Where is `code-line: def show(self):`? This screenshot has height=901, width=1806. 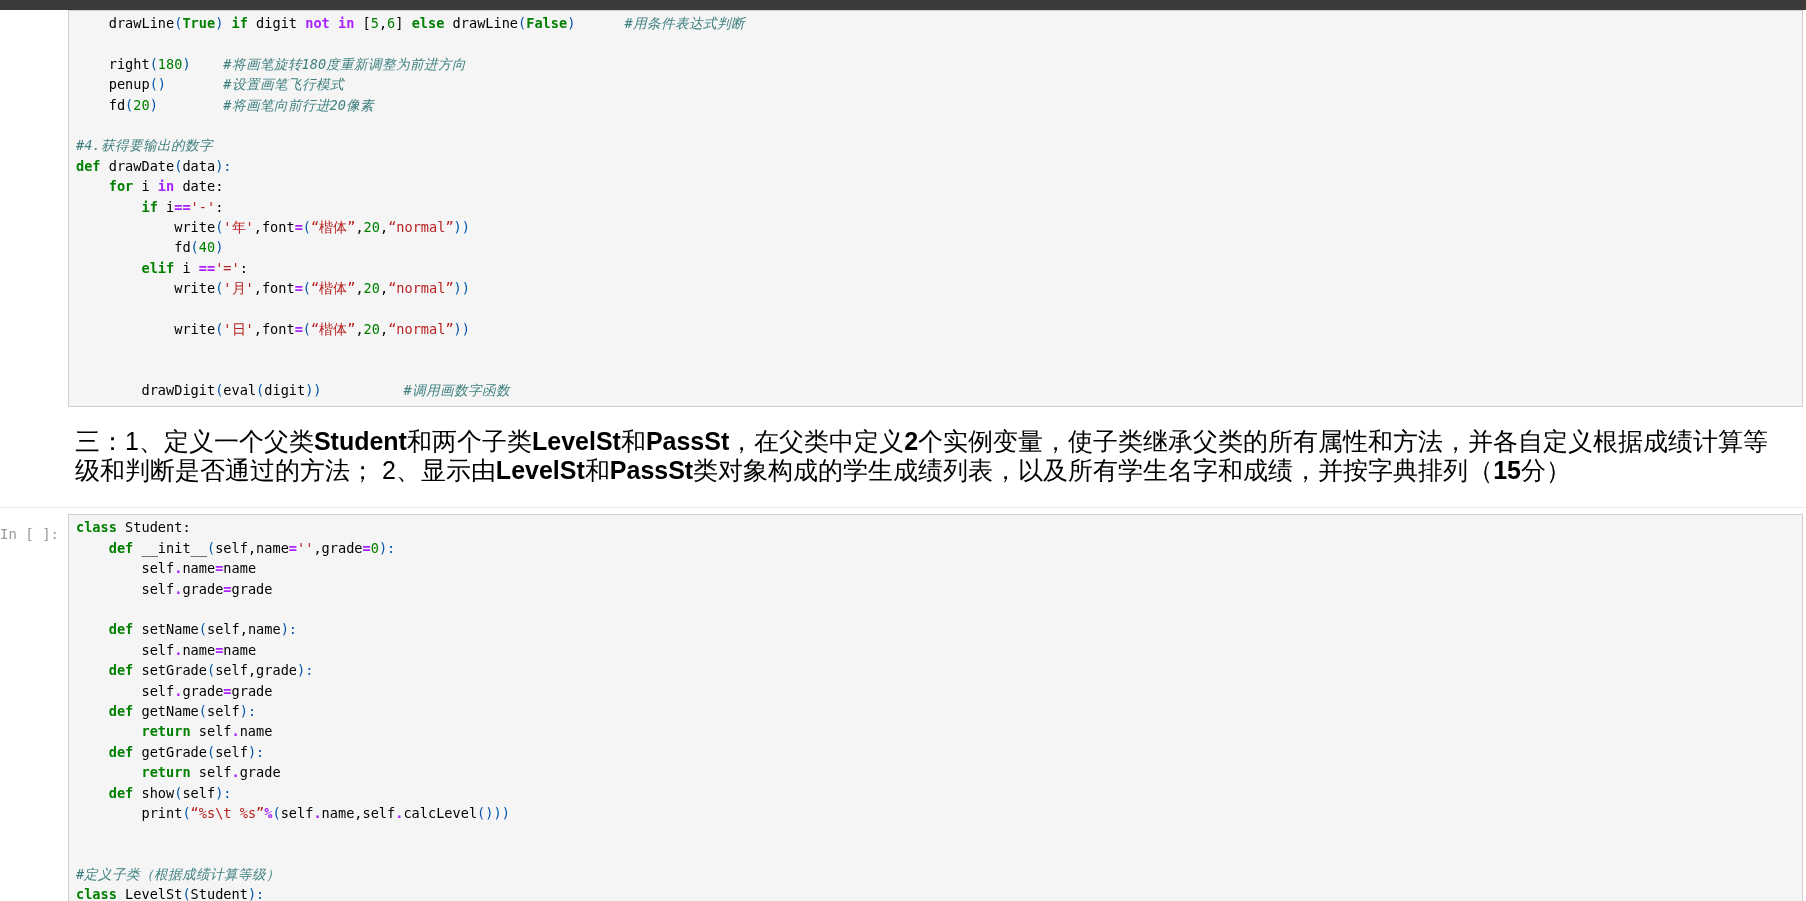 code-line: def show(self): is located at coordinates (169, 792).